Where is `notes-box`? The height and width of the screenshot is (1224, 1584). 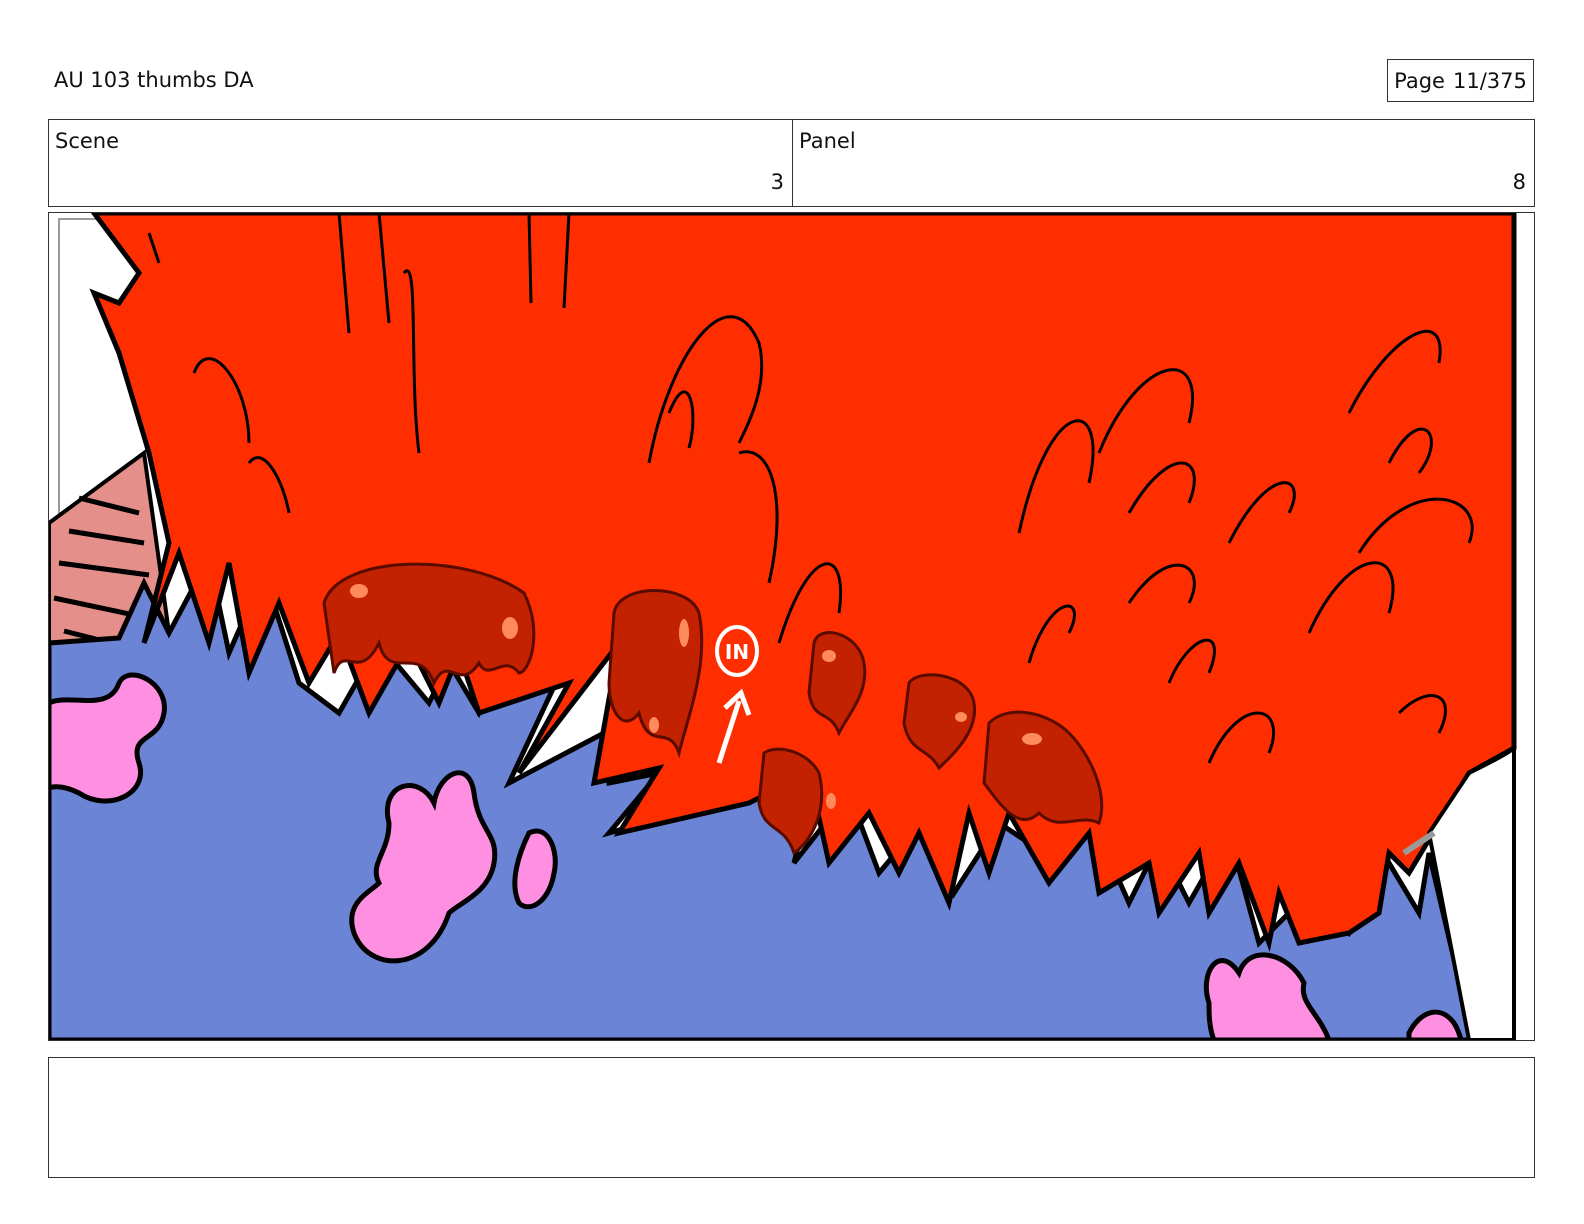 notes-box is located at coordinates (791, 1117).